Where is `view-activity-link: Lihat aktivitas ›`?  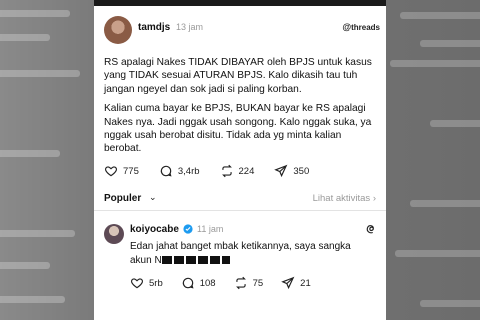
view-activity-link: Lihat aktivitas › is located at coordinates (344, 198).